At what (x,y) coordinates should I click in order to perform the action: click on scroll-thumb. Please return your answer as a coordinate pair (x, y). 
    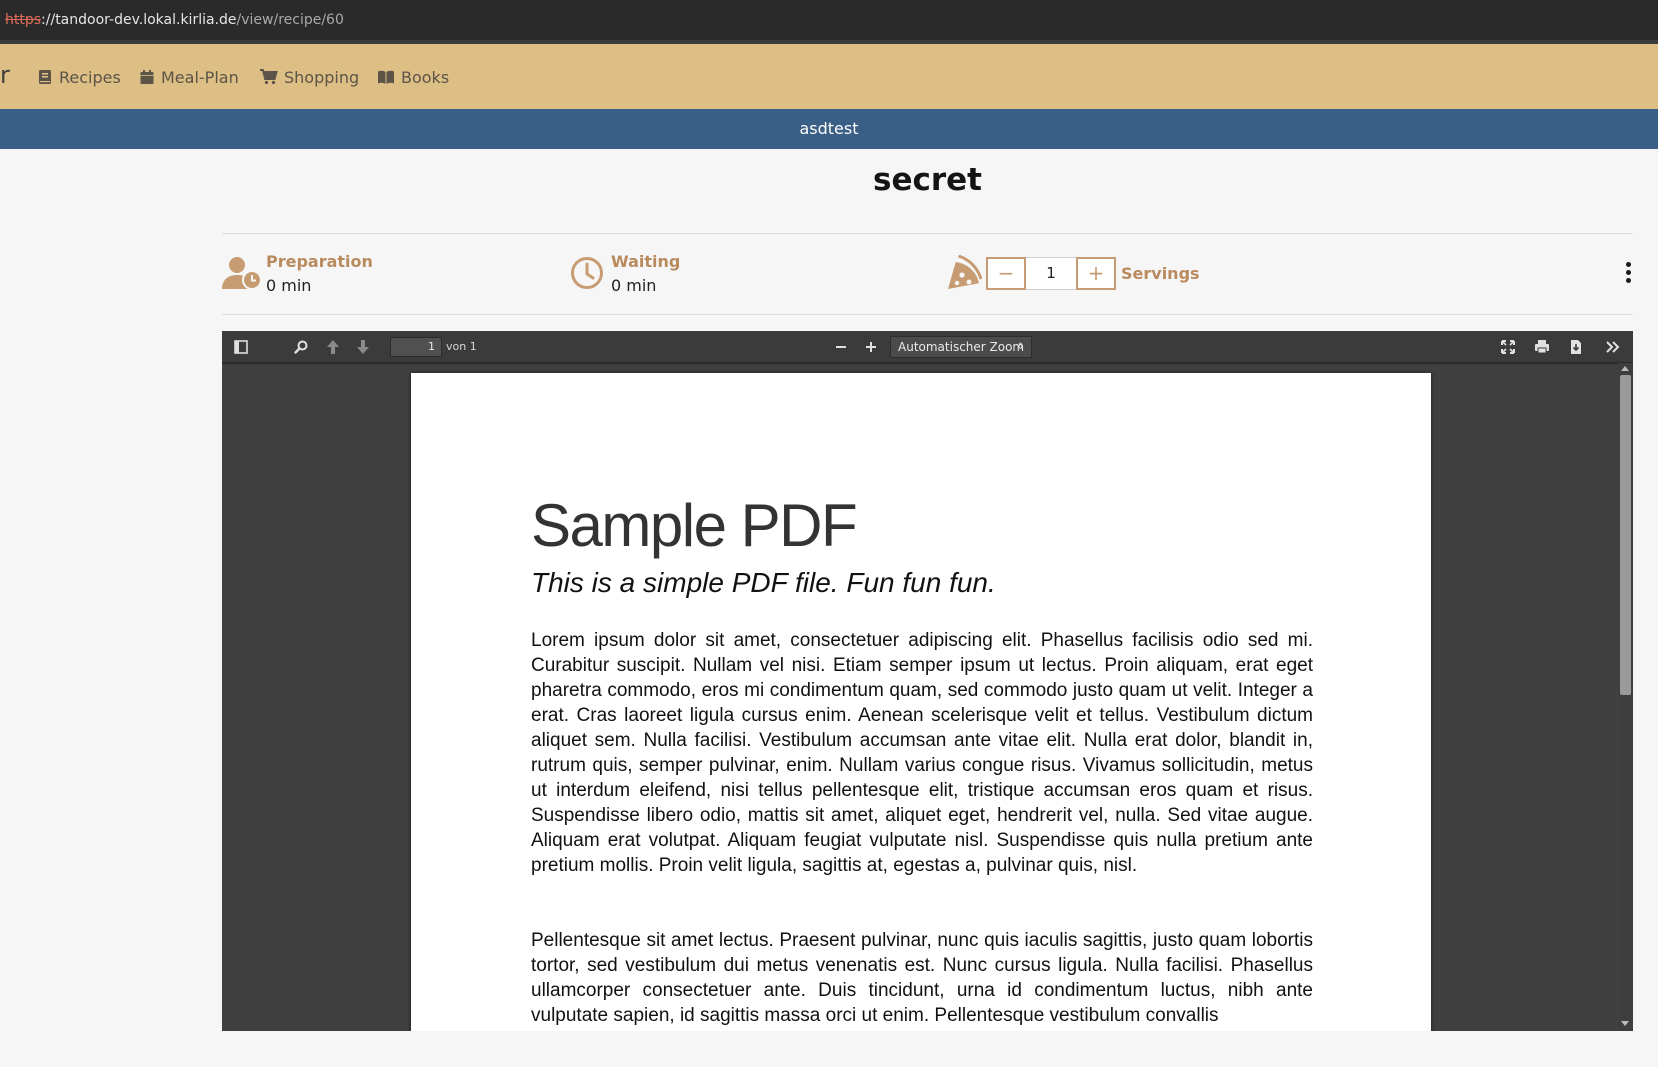
    Looking at the image, I should click on (1625, 535).